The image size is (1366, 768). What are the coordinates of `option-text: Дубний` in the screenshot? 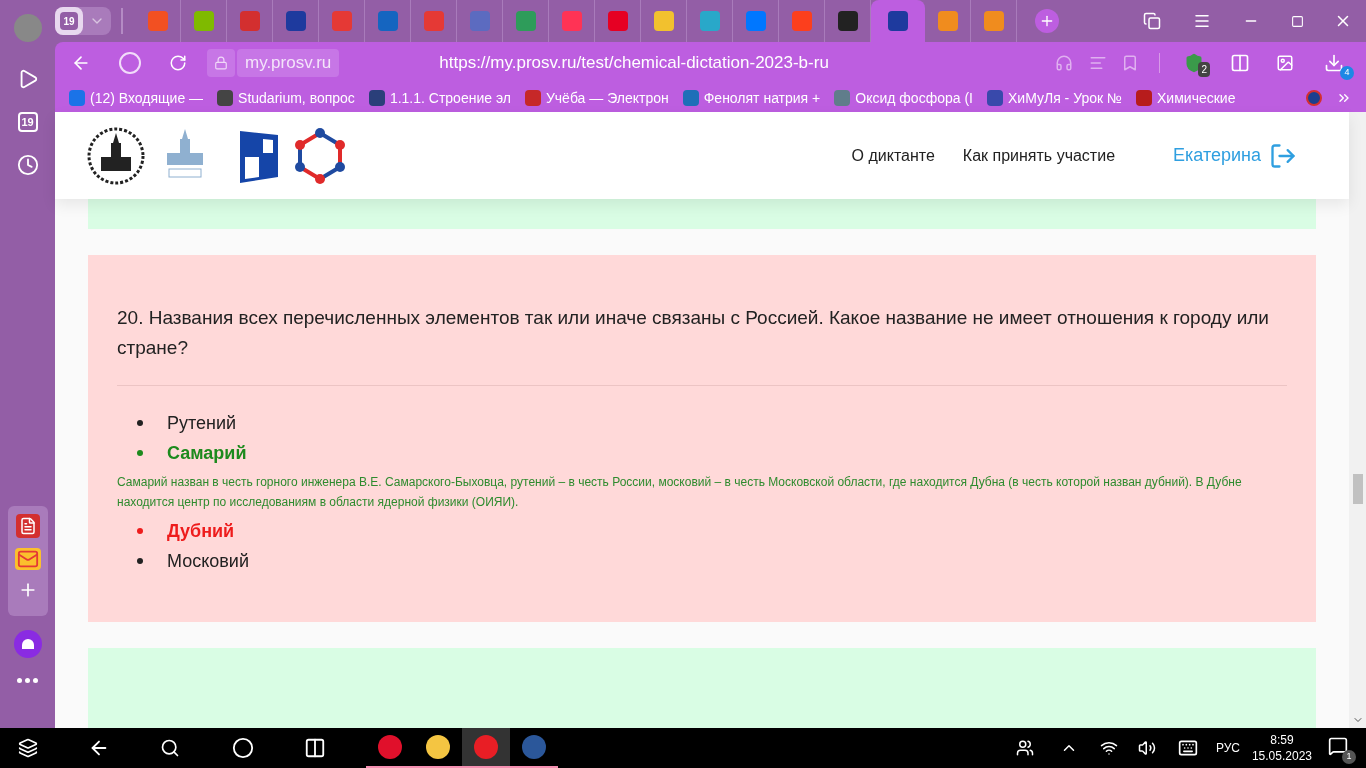 It's located at (201, 531).